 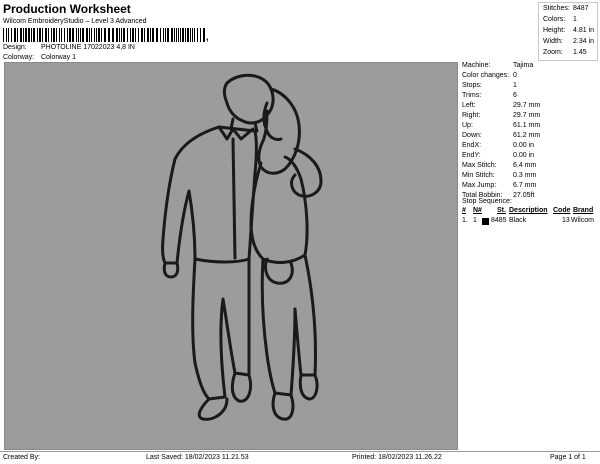 What do you see at coordinates (58, 57) in the screenshot?
I see `colorway-value: Colorway 1` at bounding box center [58, 57].